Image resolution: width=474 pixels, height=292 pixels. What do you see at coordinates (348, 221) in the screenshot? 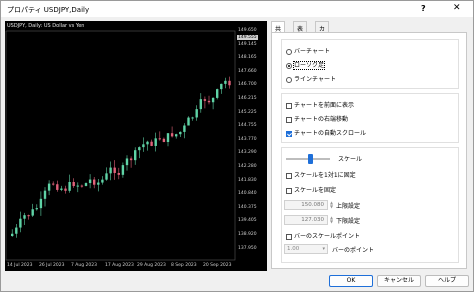
I see `scale-min-label: 下限設定` at bounding box center [348, 221].